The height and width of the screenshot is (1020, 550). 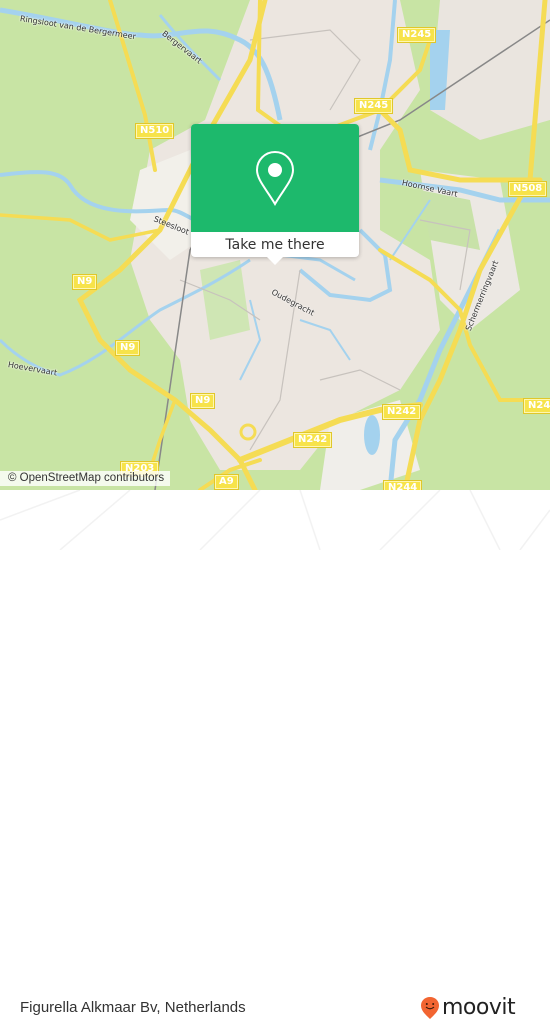 I want to click on moovit-wordmark: moovit, so click(x=479, y=1007).